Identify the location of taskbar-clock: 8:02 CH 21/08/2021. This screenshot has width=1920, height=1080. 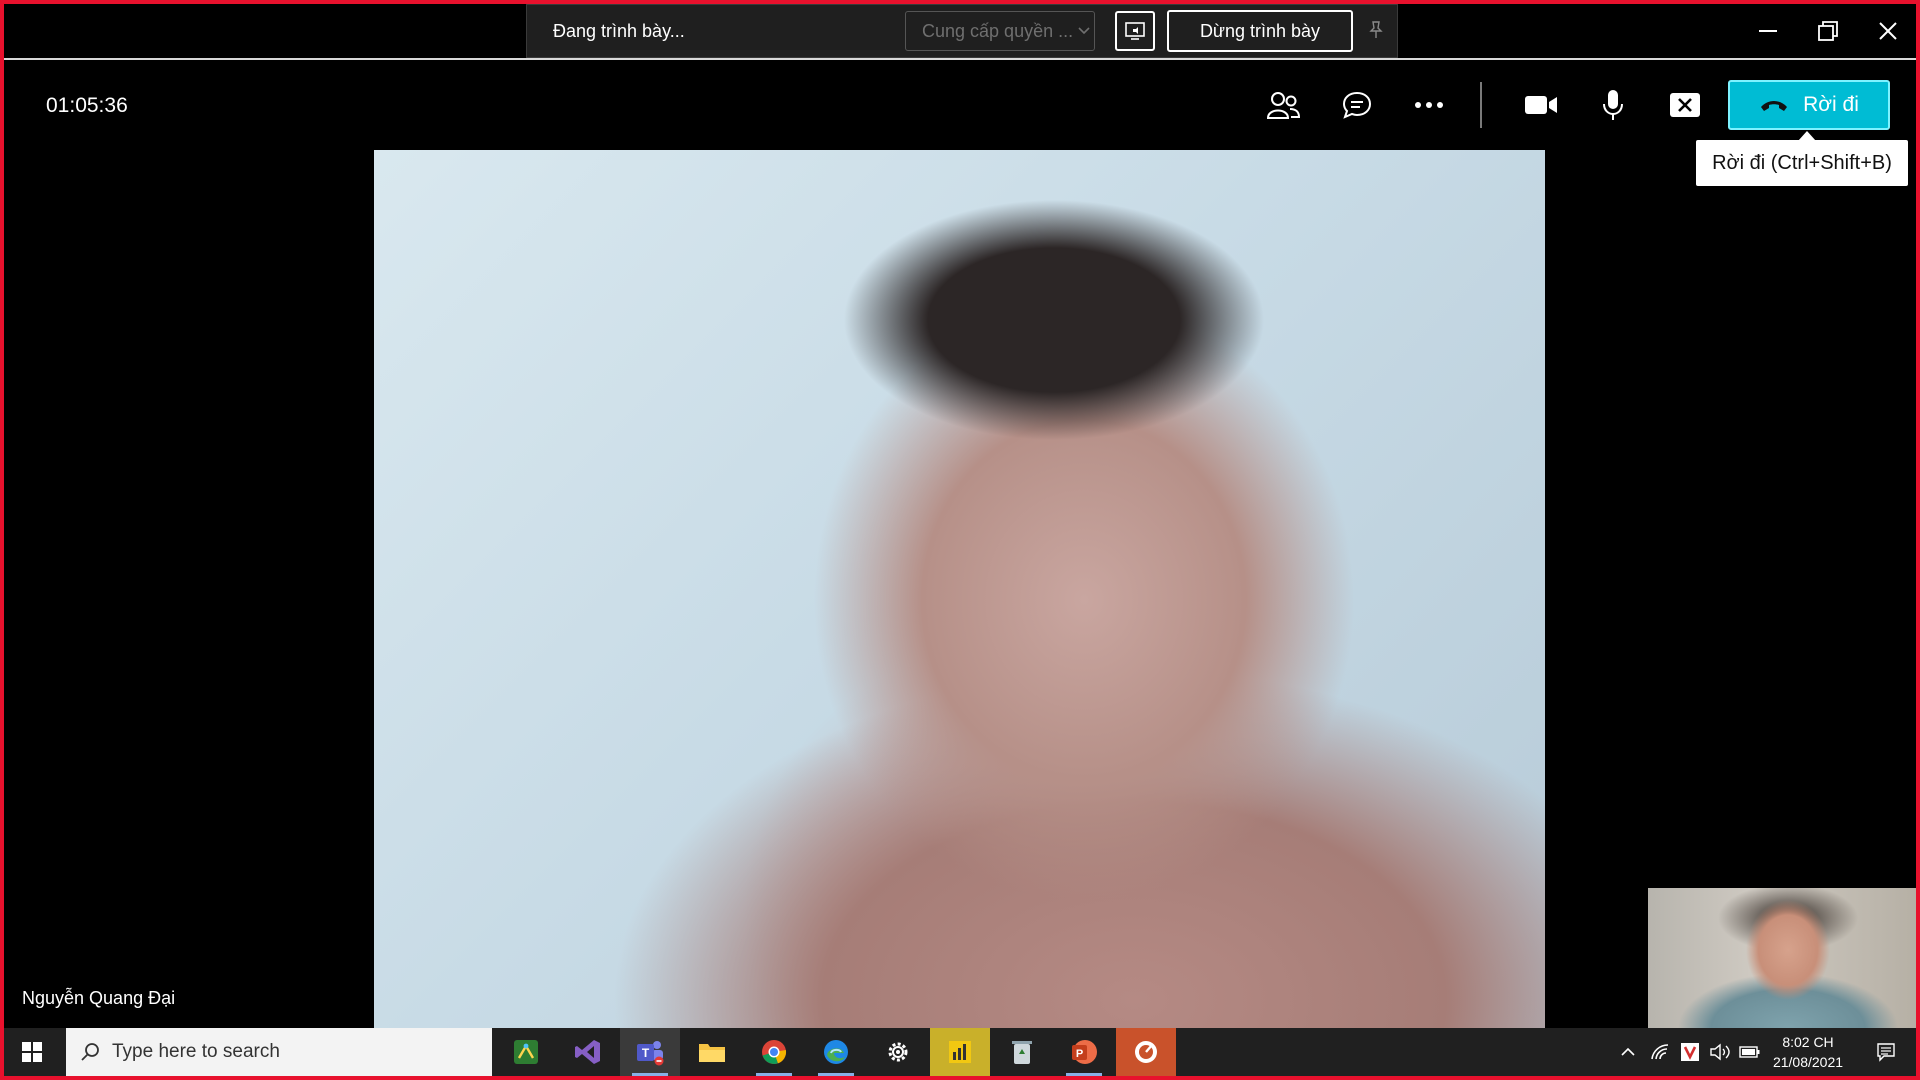
(1808, 1052).